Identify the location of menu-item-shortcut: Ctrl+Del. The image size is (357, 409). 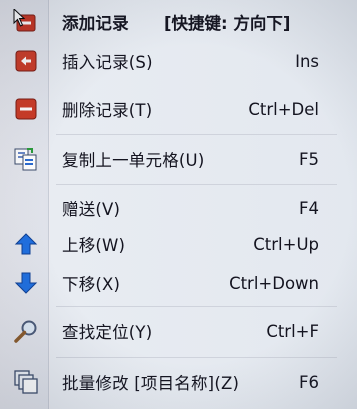
(283, 109).